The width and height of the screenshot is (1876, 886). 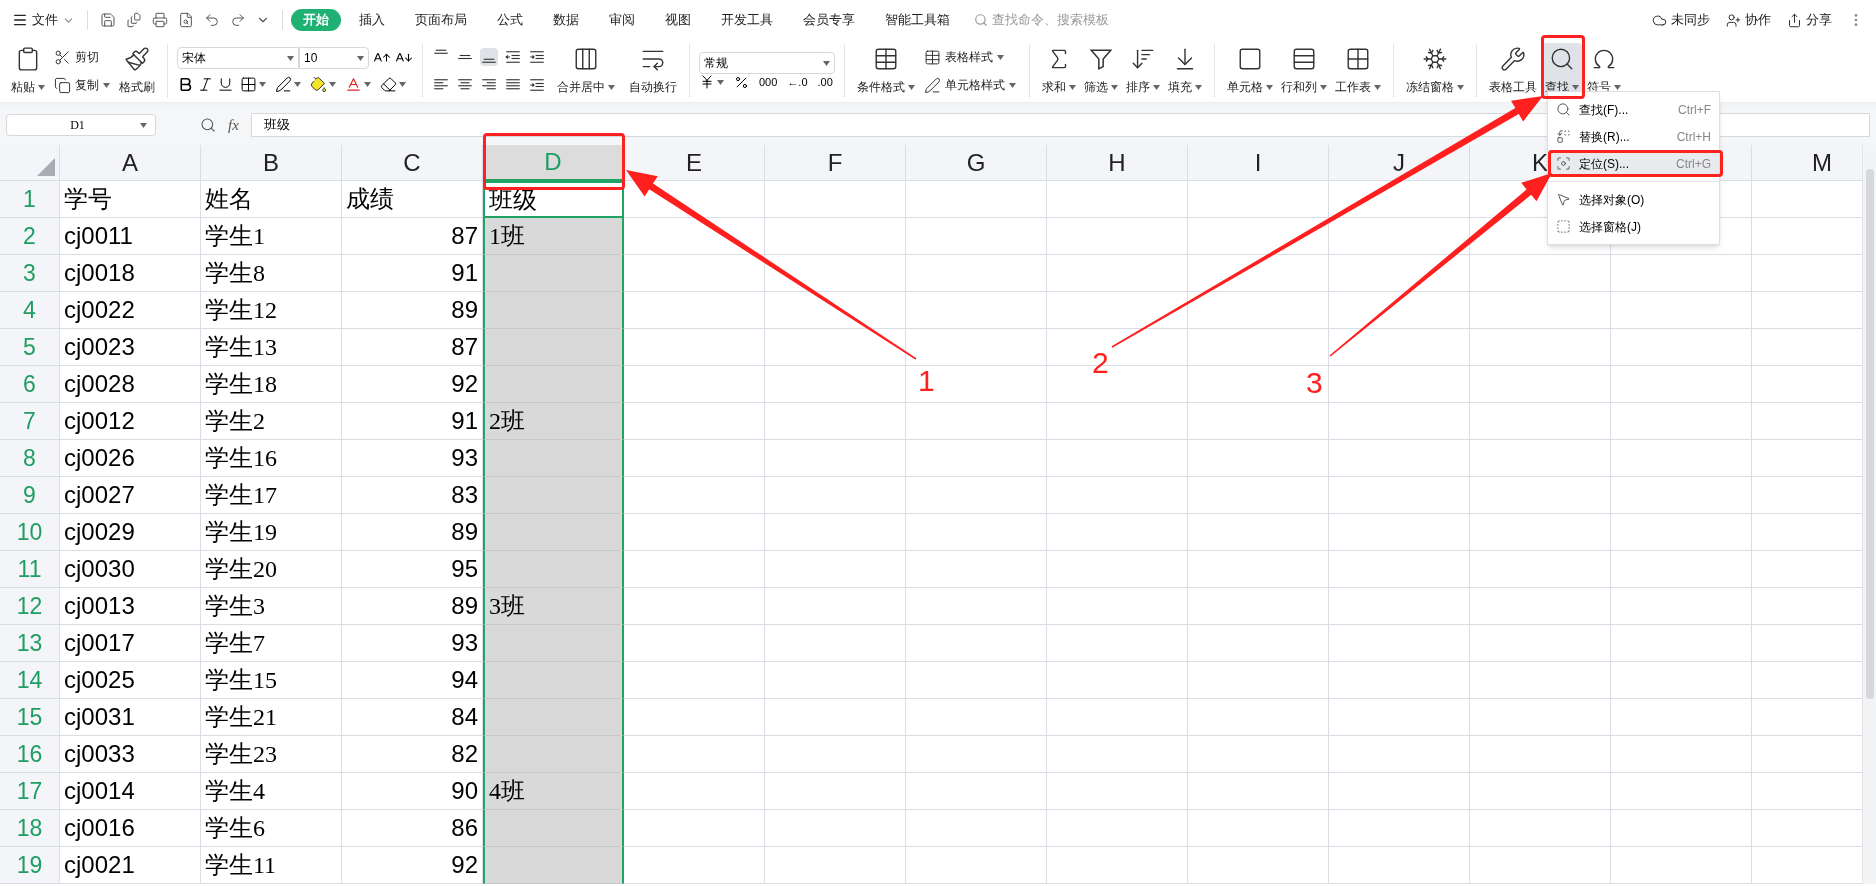 I want to click on ribbon-tab: 视图, so click(x=678, y=20).